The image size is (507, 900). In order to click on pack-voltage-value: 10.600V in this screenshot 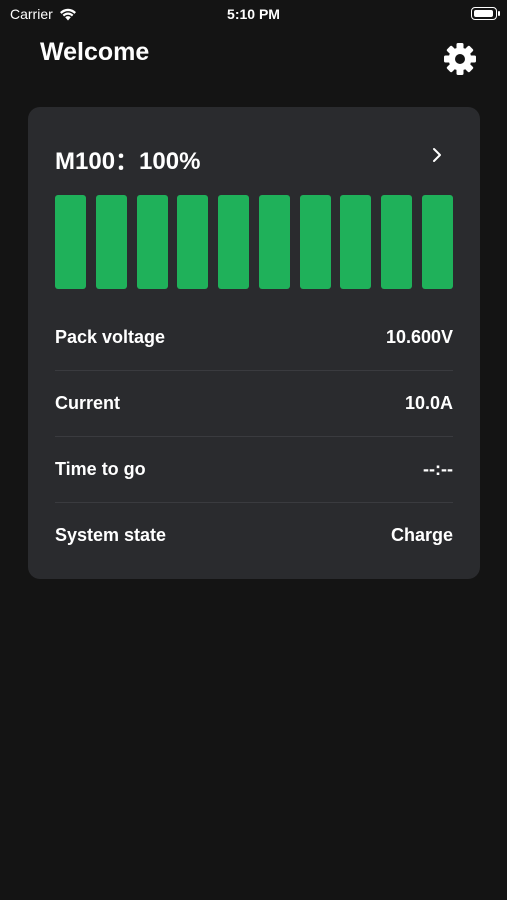, I will do `click(419, 337)`.